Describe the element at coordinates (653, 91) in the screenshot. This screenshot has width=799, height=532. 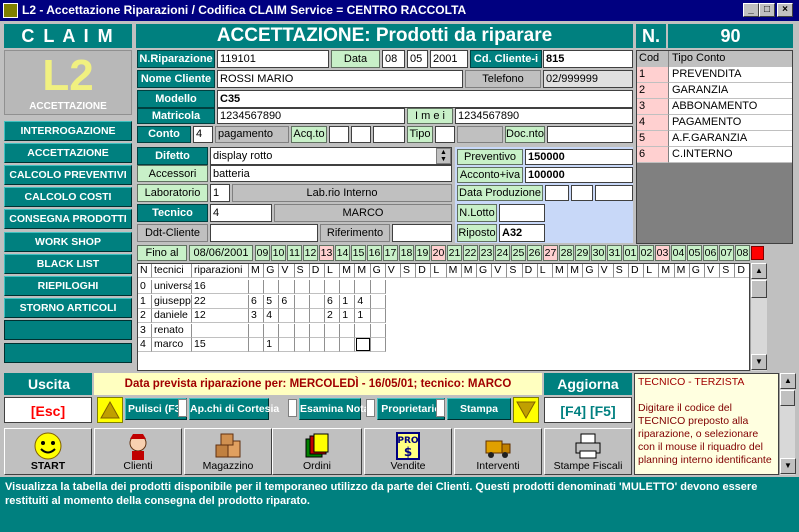
I see `conto-cod: 2` at that location.